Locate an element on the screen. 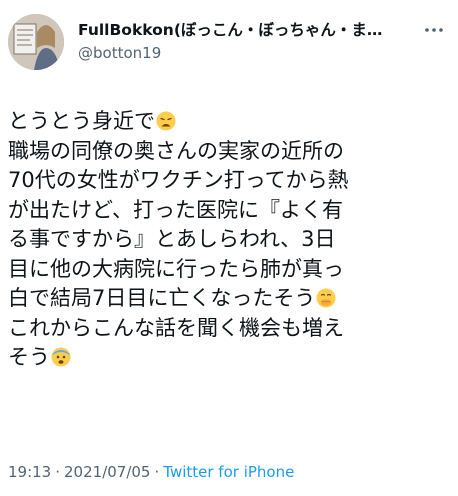 Image resolution: width=458 pixels, height=496 pixels. tweet-line-1: とうとう身近で is located at coordinates (228, 122).